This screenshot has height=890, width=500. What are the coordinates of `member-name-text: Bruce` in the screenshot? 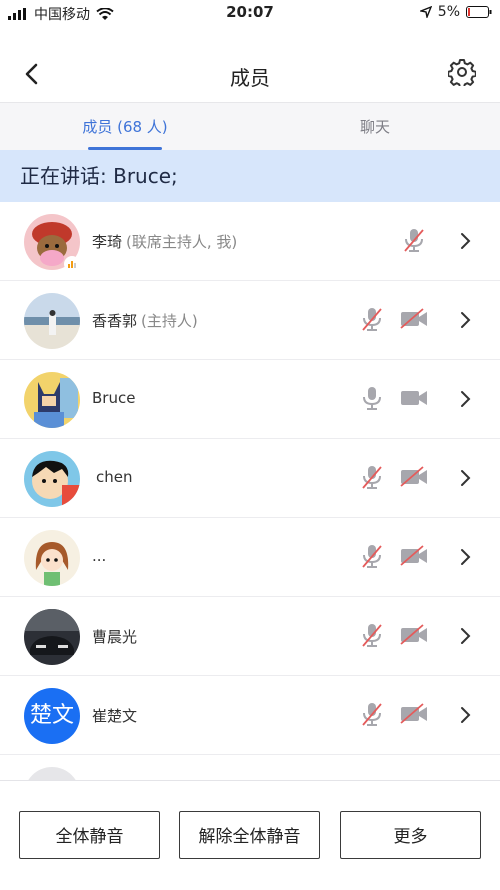 It's located at (114, 398).